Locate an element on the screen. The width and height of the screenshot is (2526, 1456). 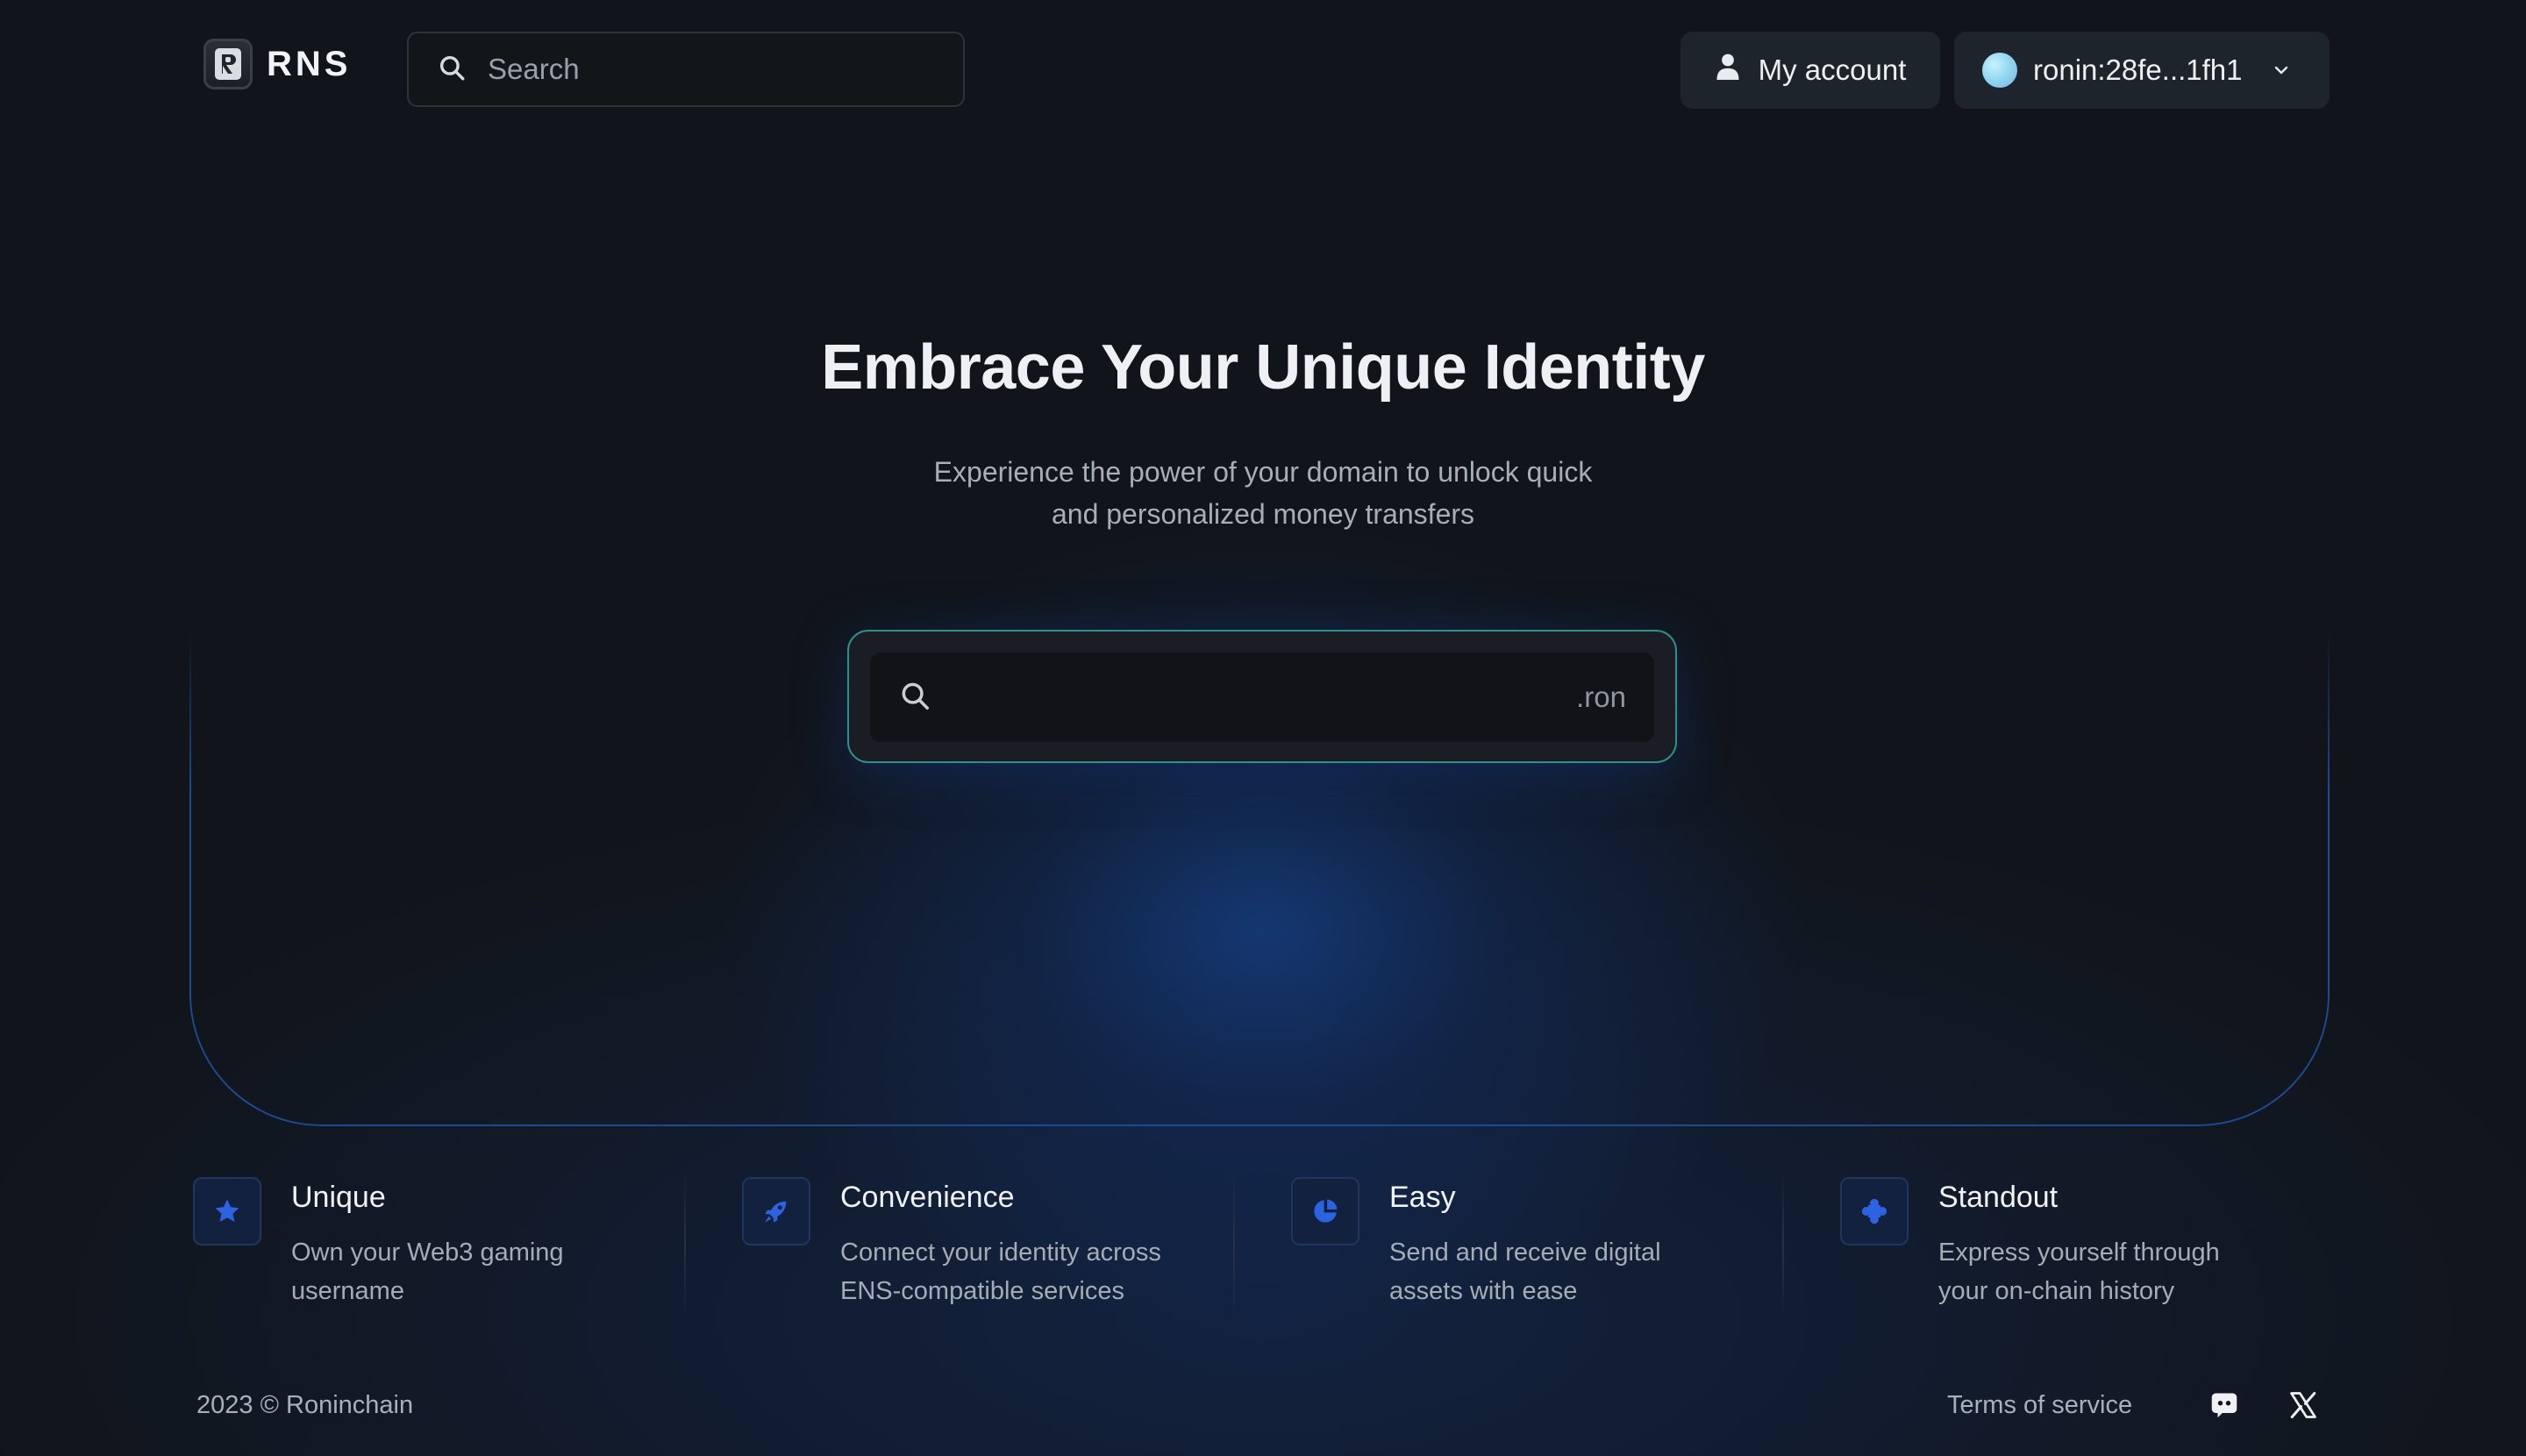
feature-desc-line1: Send and receive digital is located at coordinates (1525, 1252).